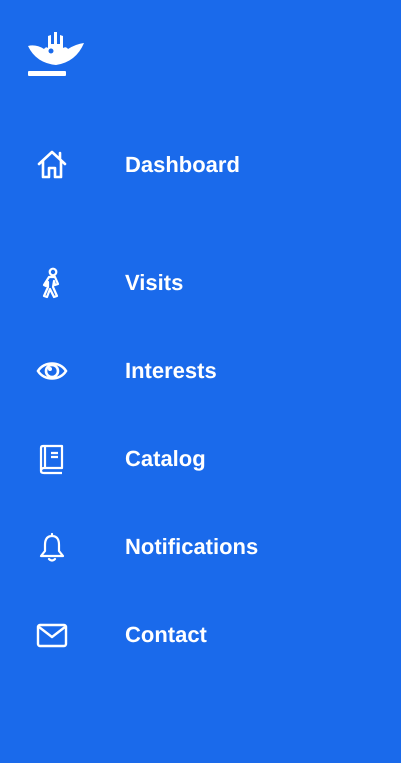 The image size is (401, 763). What do you see at coordinates (171, 371) in the screenshot?
I see `nav-link: Interests` at bounding box center [171, 371].